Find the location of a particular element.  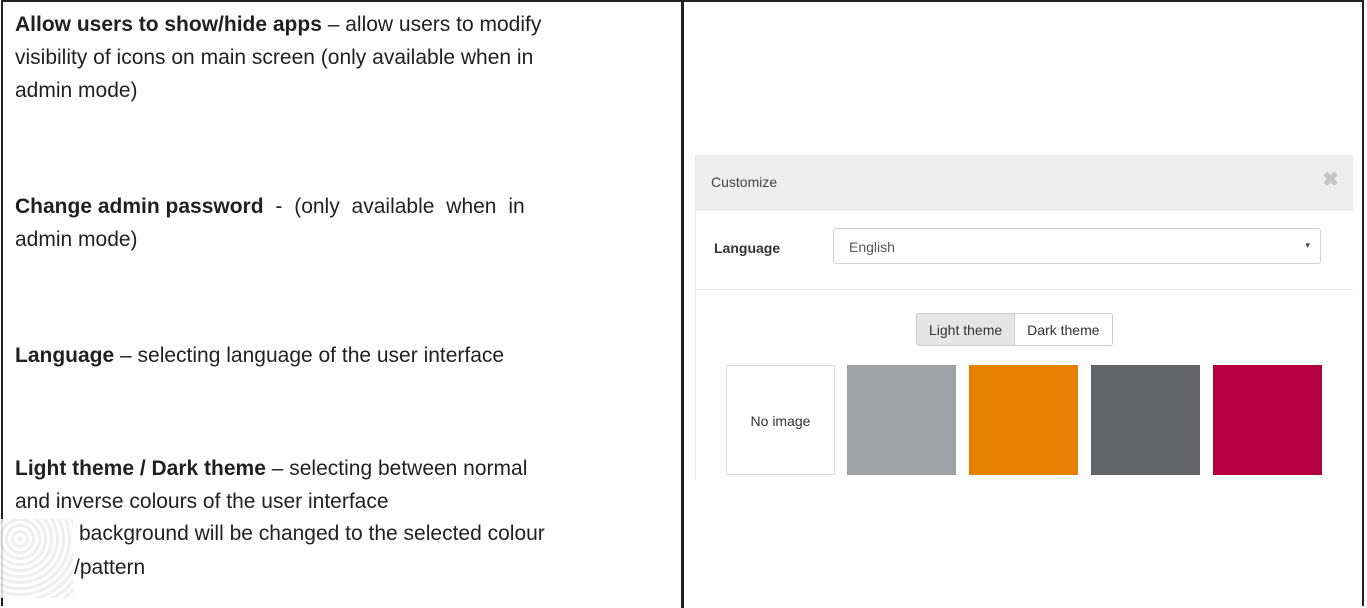

chevron-down-icon: ▾ is located at coordinates (1307, 245).